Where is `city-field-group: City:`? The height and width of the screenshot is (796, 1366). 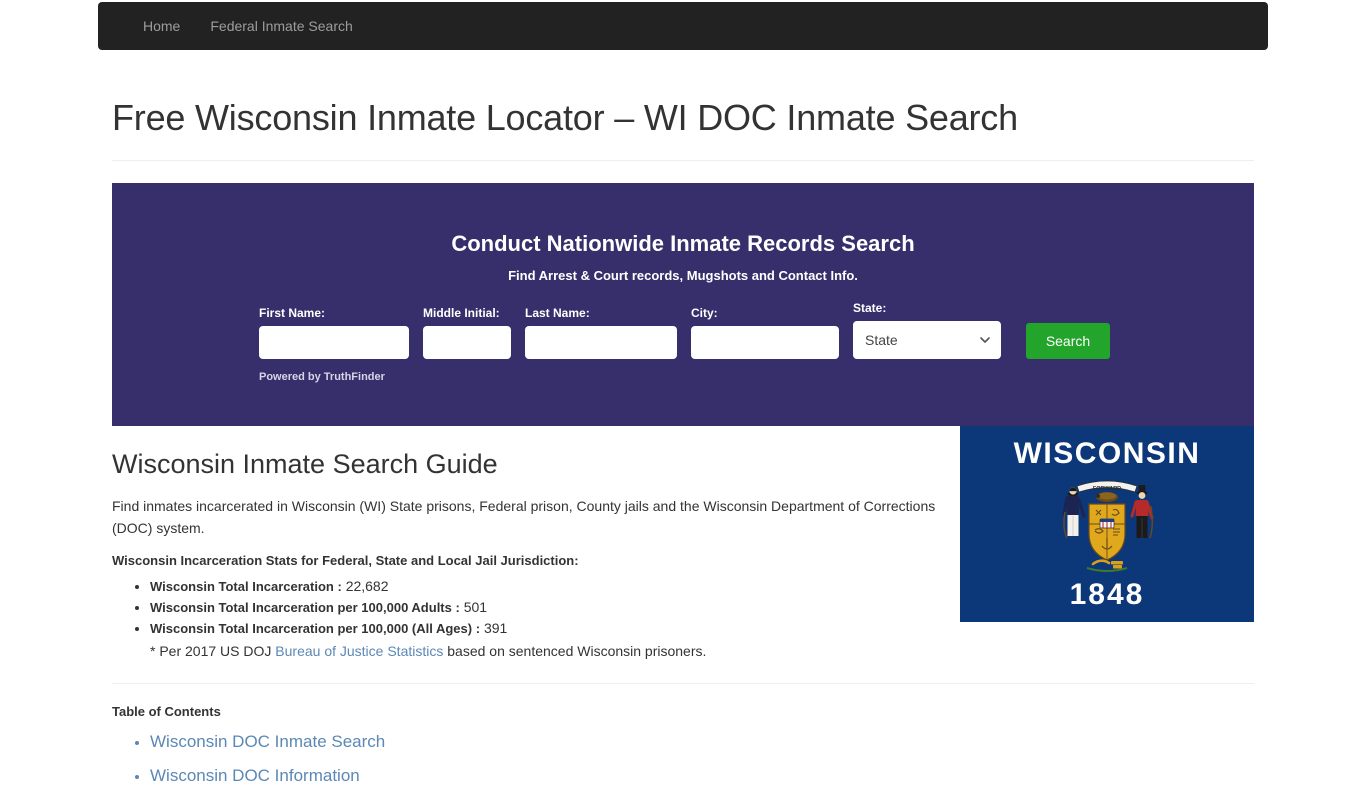 city-field-group: City: is located at coordinates (765, 332).